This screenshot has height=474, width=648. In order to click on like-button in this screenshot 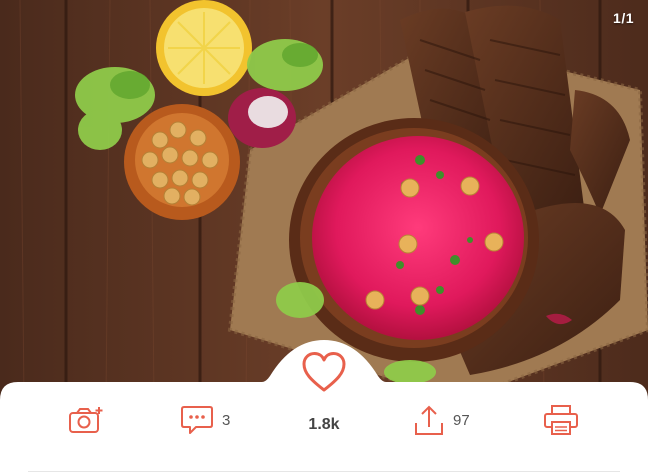, I will do `click(324, 372)`.